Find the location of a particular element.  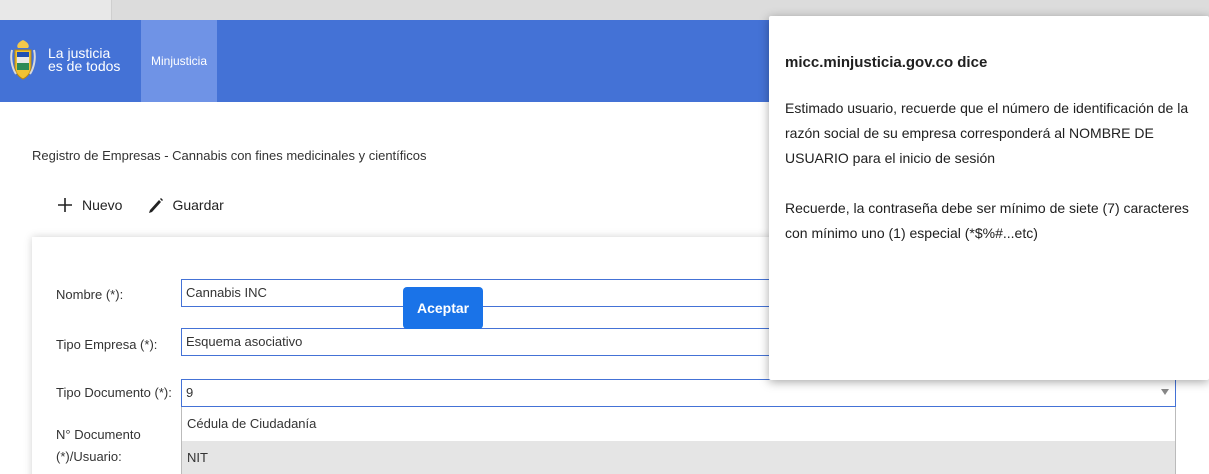

minjusticia-tab: Minjusticia is located at coordinates (179, 61).